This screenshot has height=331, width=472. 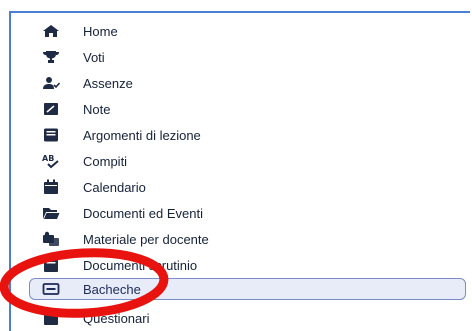 I want to click on sidebar-item-label: Materiale per docente, so click(x=146, y=239).